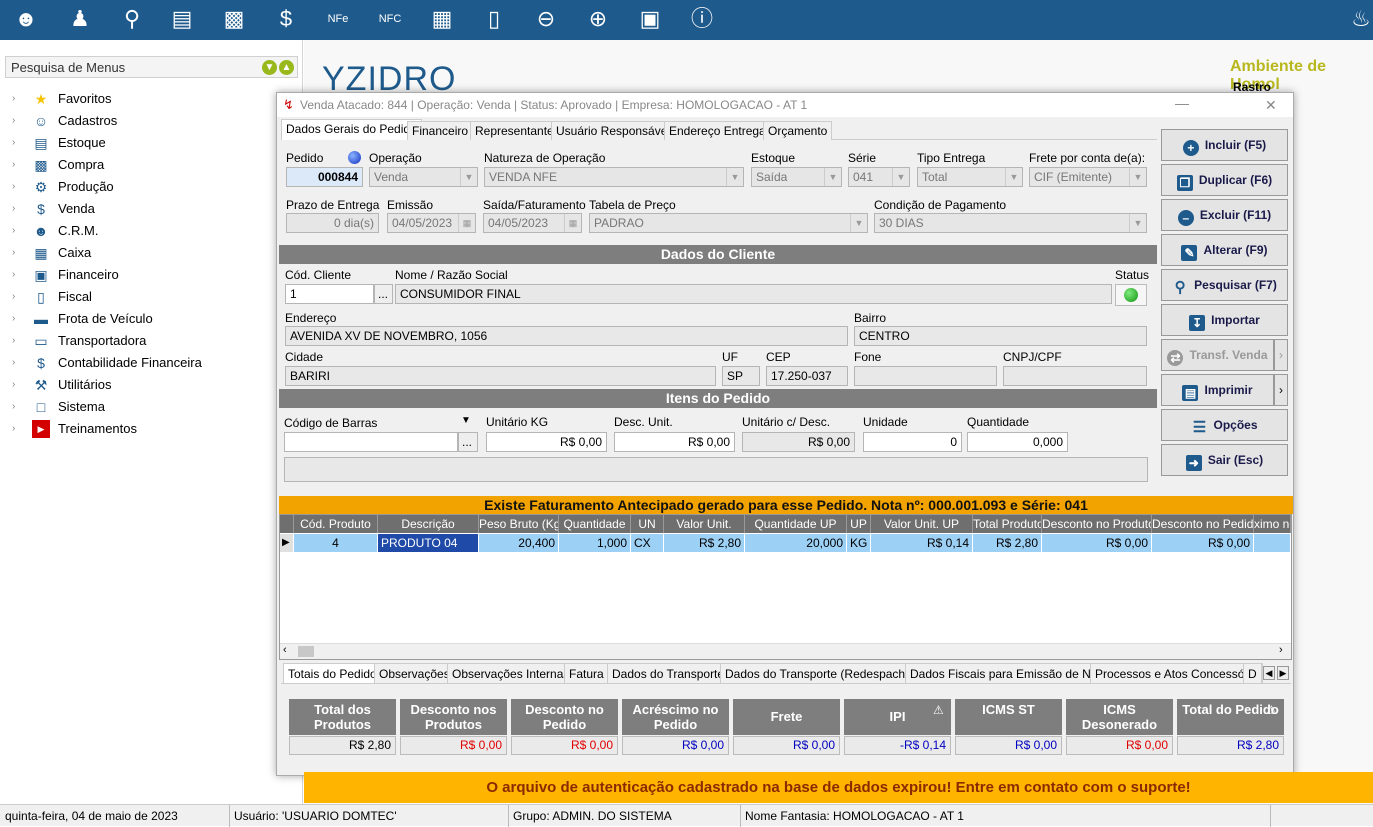 This screenshot has height=827, width=1373. Describe the element at coordinates (1281, 650) in the screenshot. I see `scroll-right-icon: ›` at that location.